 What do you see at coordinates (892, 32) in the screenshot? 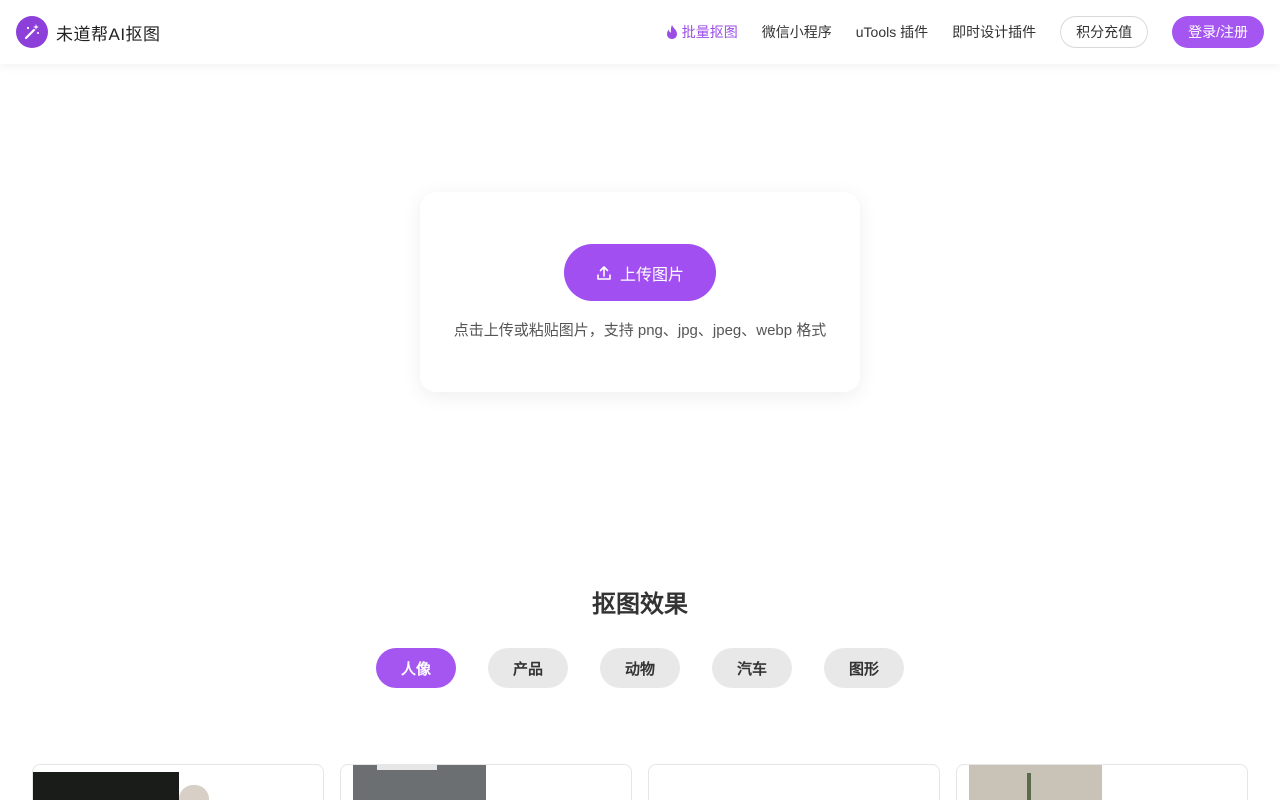
I see `nav-utools-plugin: uTools 插件` at bounding box center [892, 32].